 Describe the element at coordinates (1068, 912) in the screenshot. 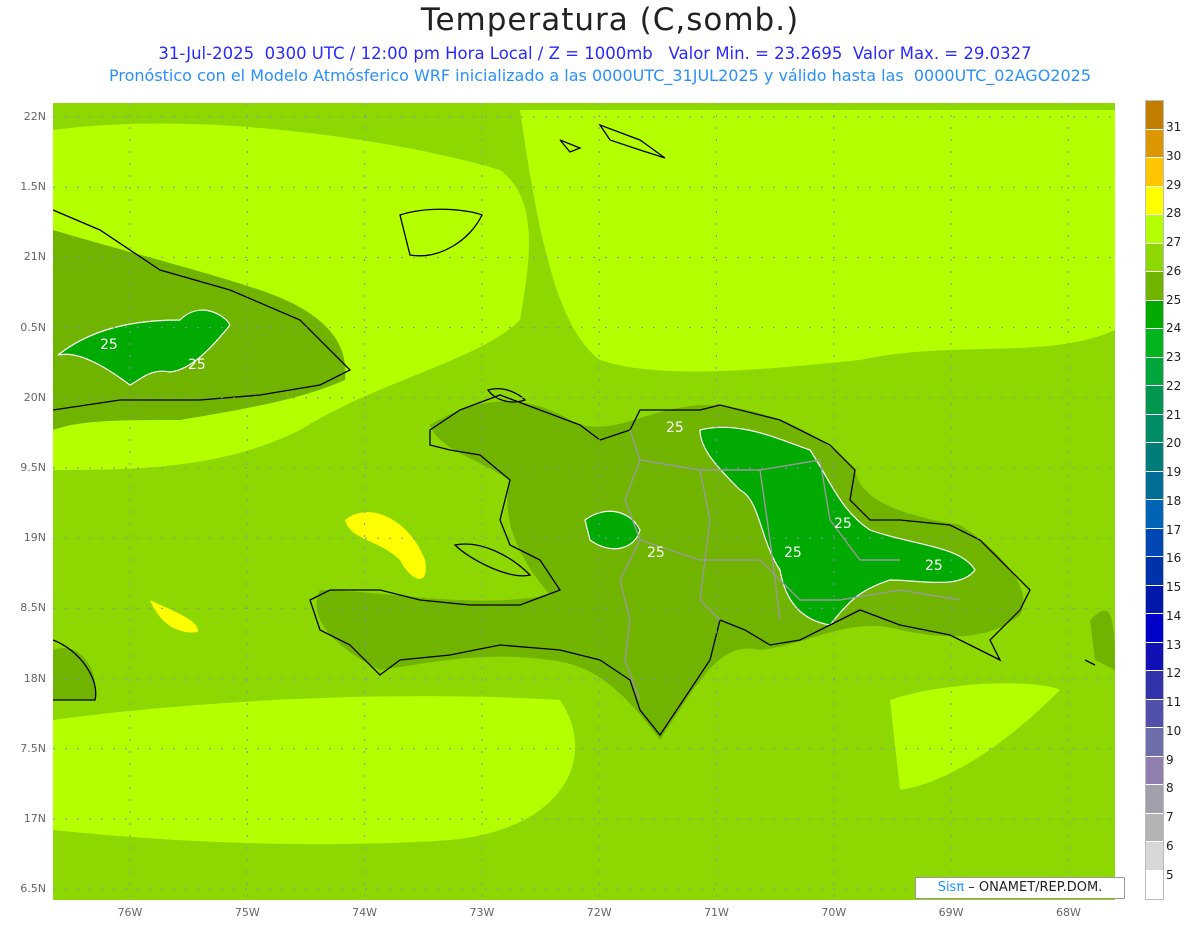

I see `lon-label: 68W` at that location.